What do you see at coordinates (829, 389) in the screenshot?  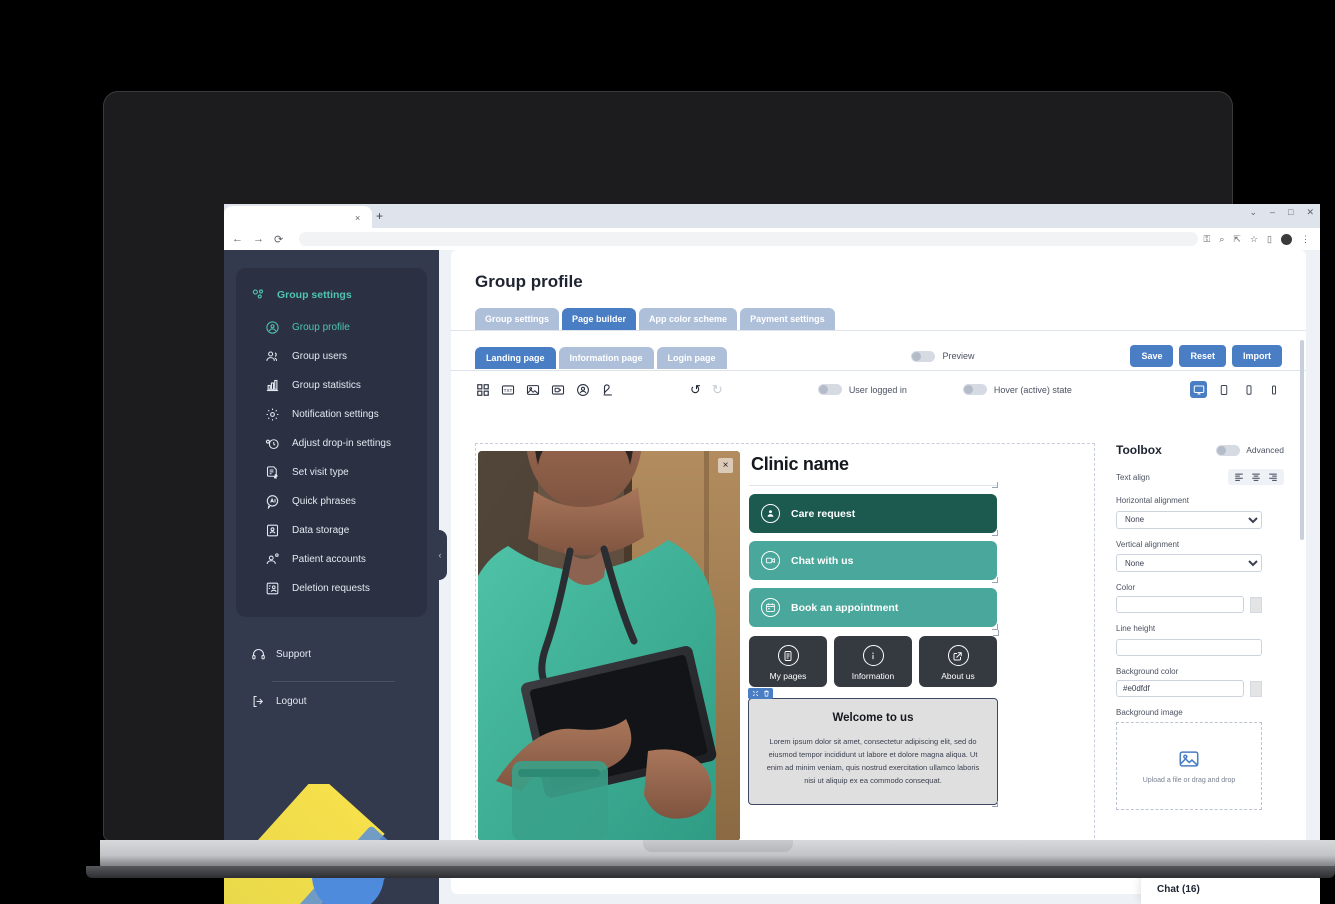 I see `user-logged-in-toggle` at bounding box center [829, 389].